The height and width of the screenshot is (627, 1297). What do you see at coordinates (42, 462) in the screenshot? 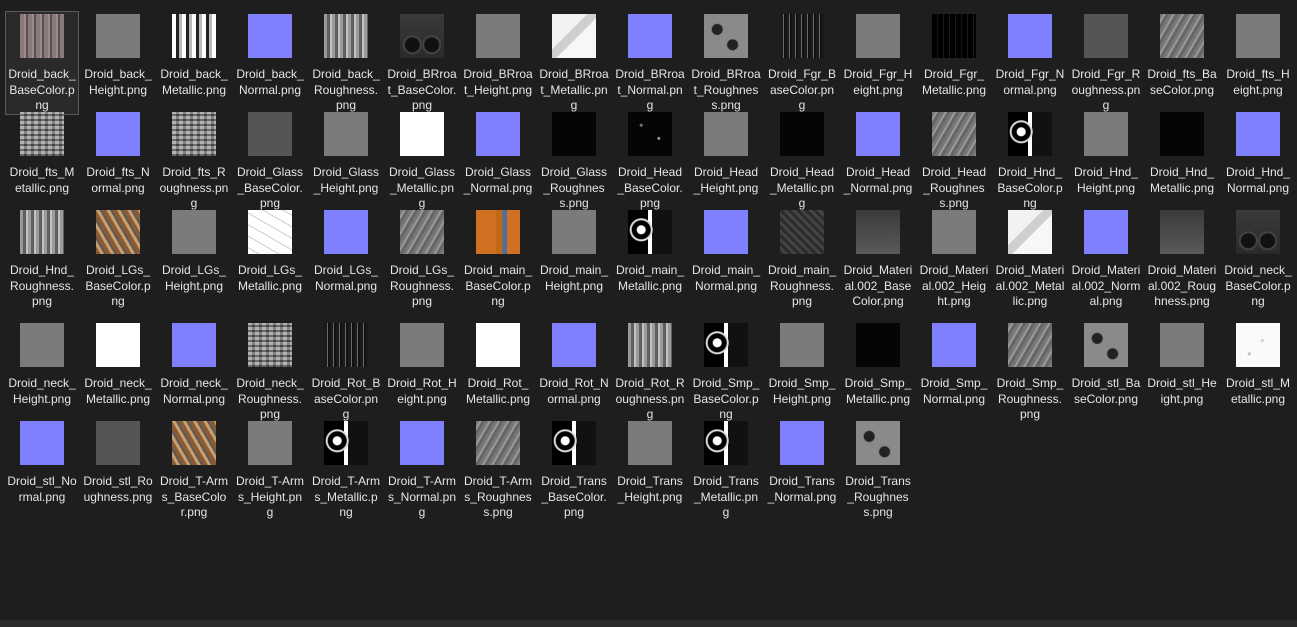
I see `file-item: Droid_stl_Normal.png` at bounding box center [42, 462].